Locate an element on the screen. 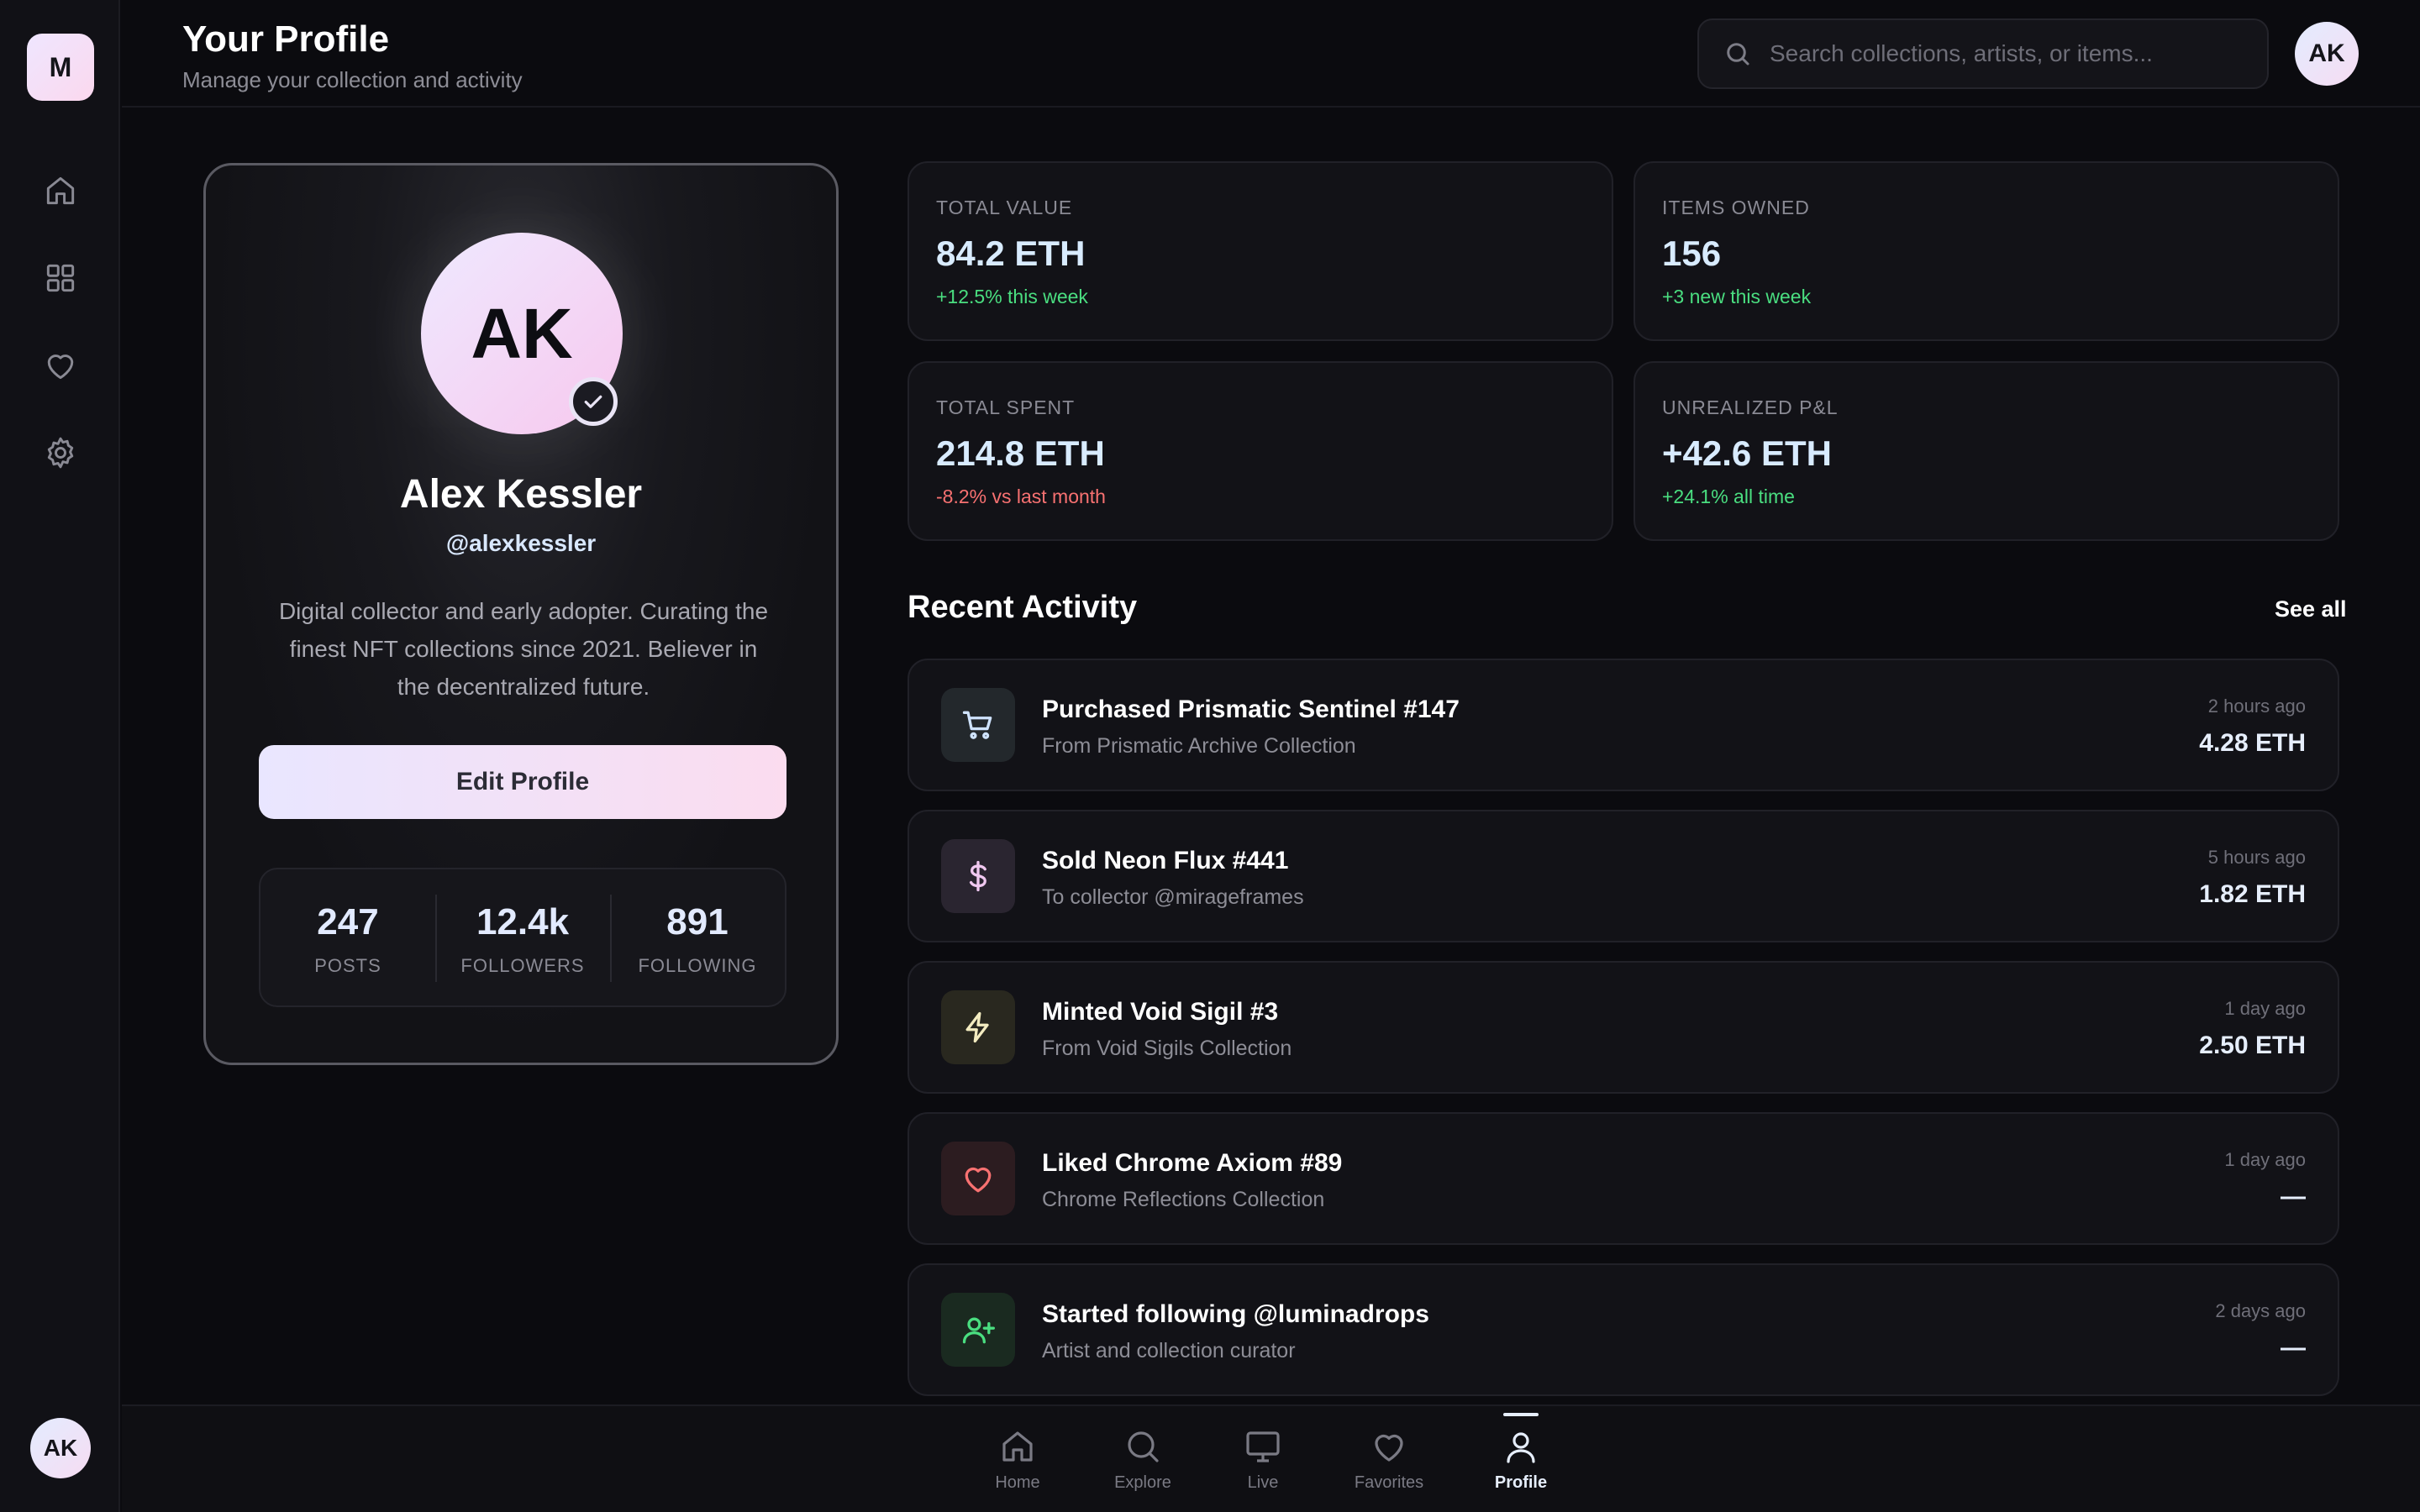 Image resolution: width=2420 pixels, height=1512 pixels. nav-label: Explore is located at coordinates (1142, 1482).